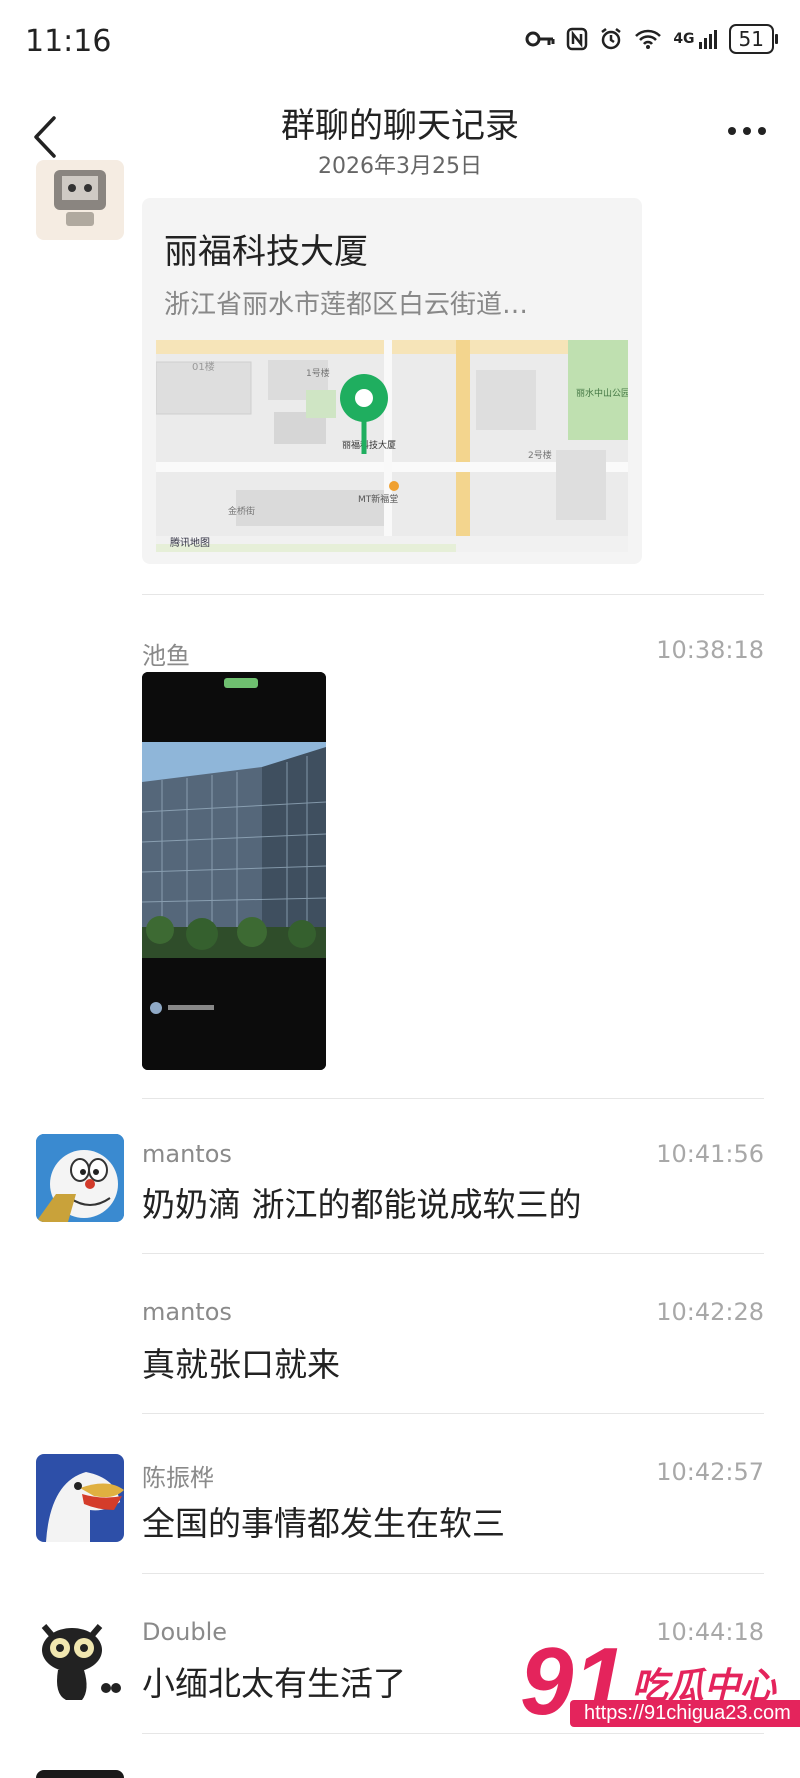  What do you see at coordinates (611, 39) in the screenshot?
I see `alarm-icon` at bounding box center [611, 39].